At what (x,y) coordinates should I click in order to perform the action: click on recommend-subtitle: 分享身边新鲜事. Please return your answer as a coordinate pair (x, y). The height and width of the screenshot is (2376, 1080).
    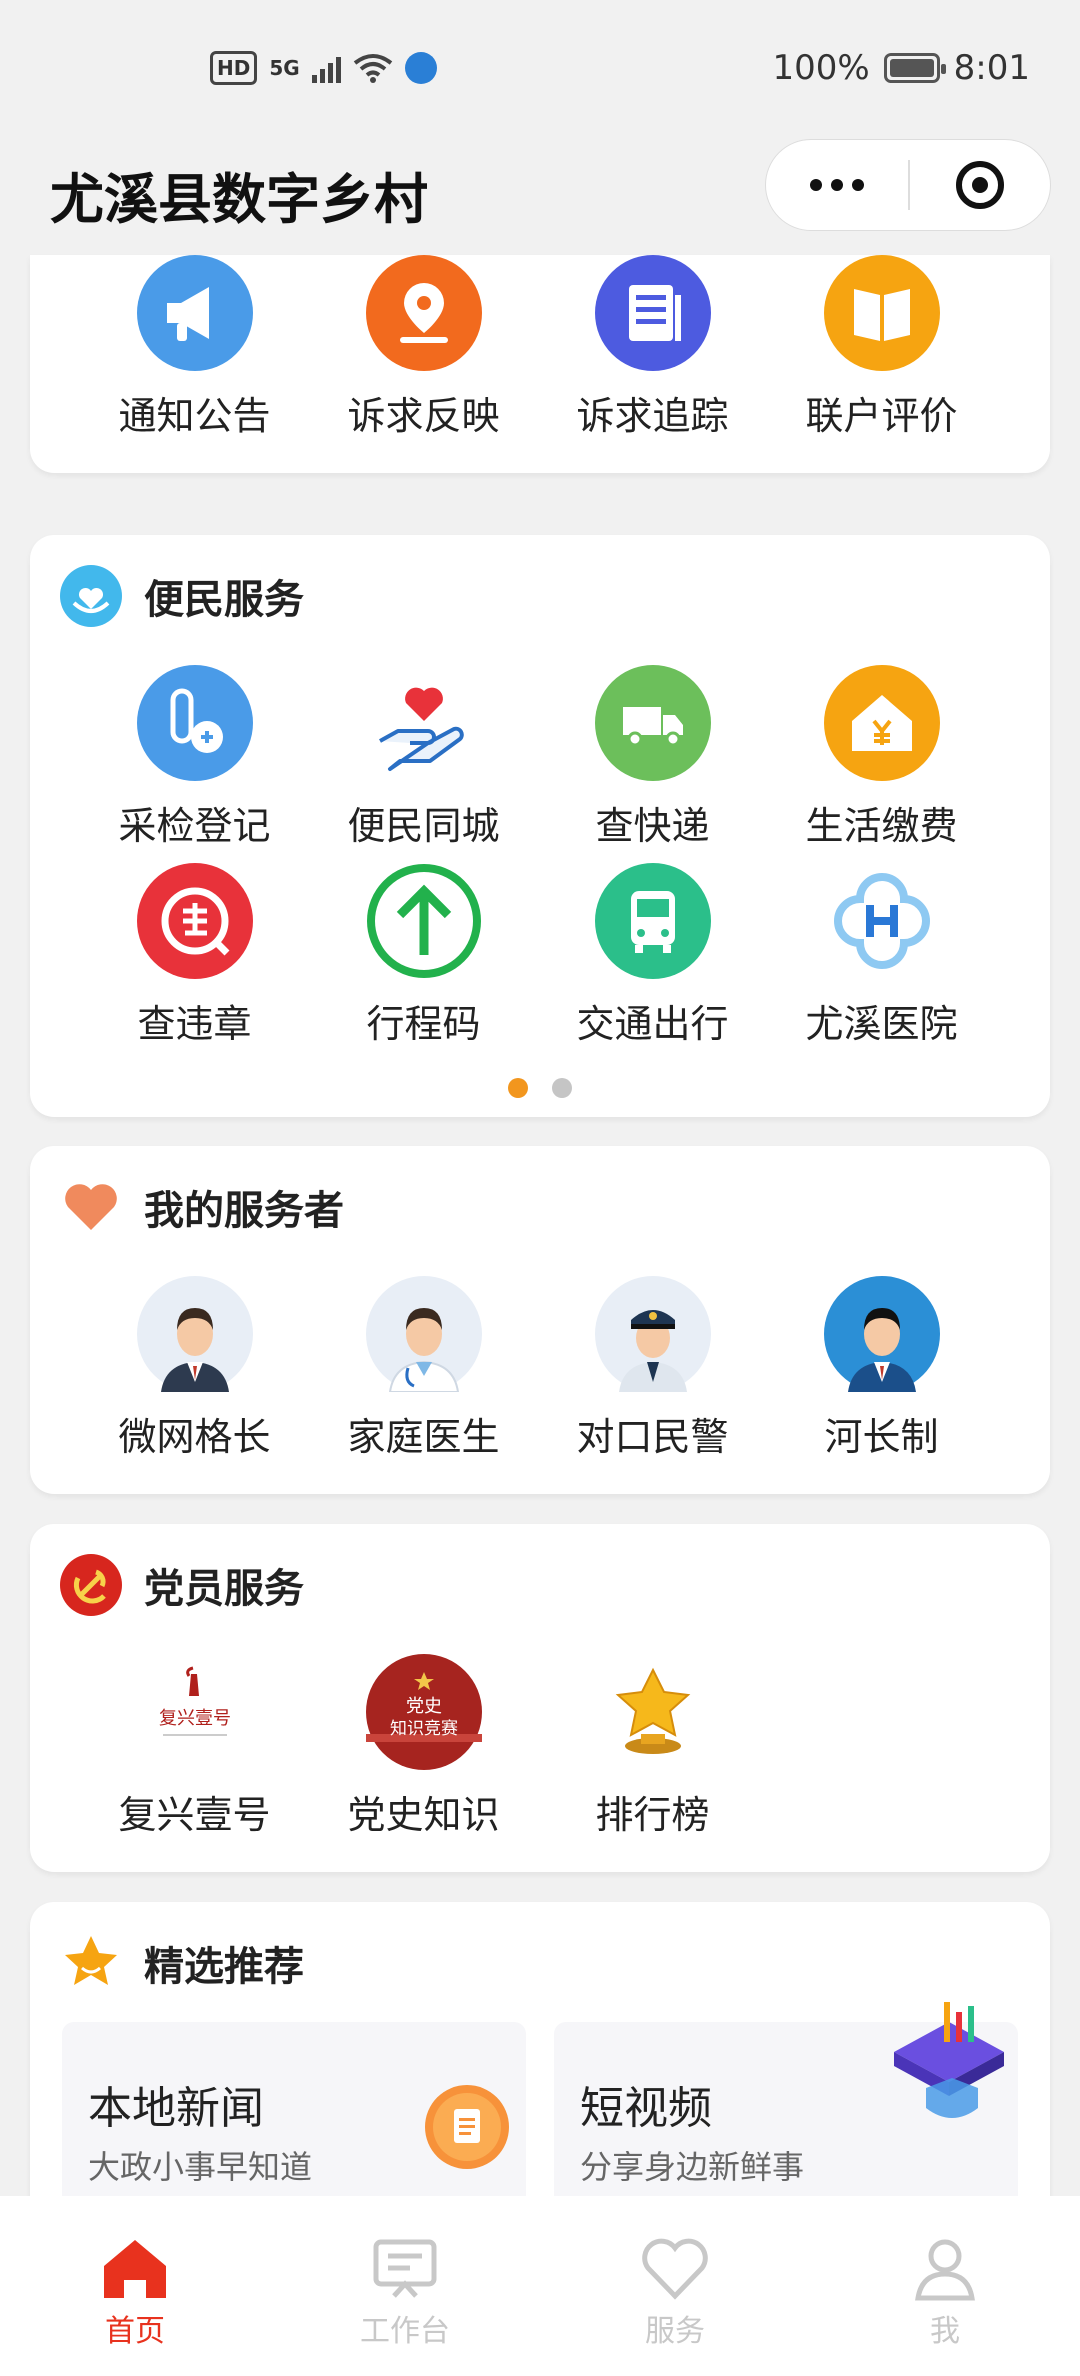
    Looking at the image, I should click on (692, 2167).